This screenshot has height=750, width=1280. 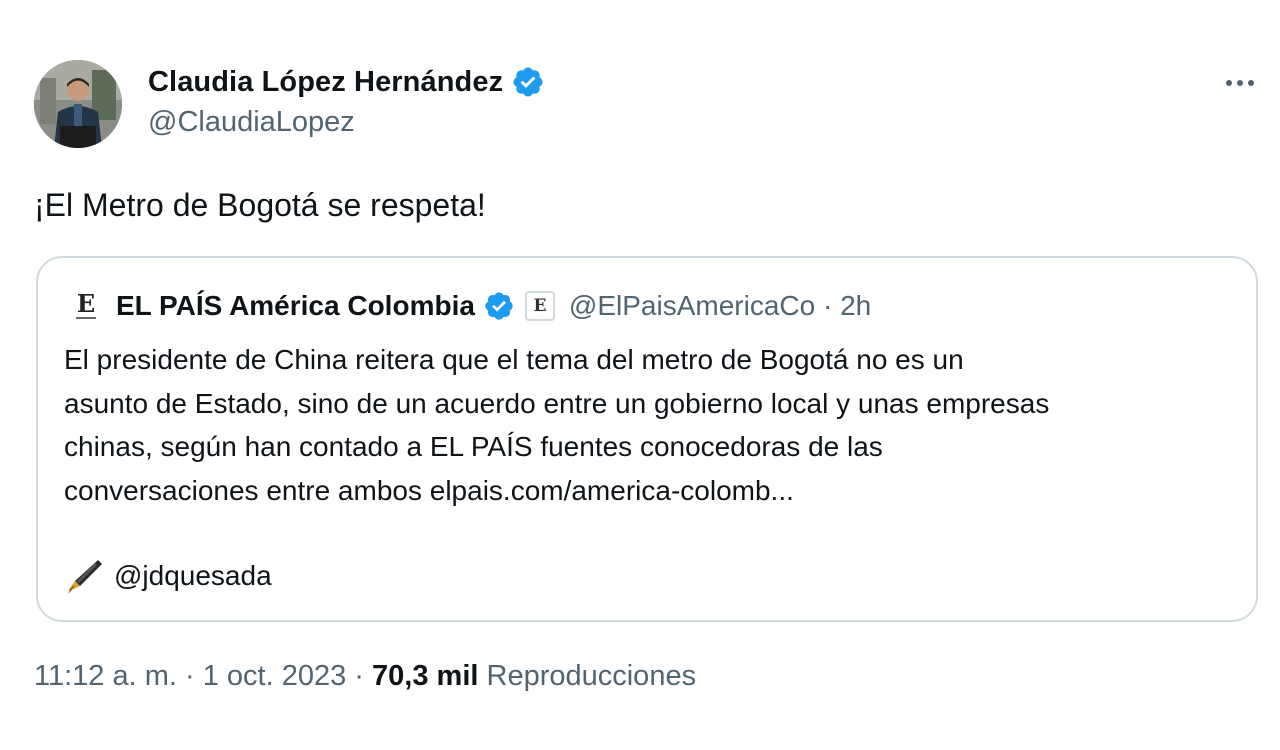 I want to click on more-options-button, so click(x=1240, y=83).